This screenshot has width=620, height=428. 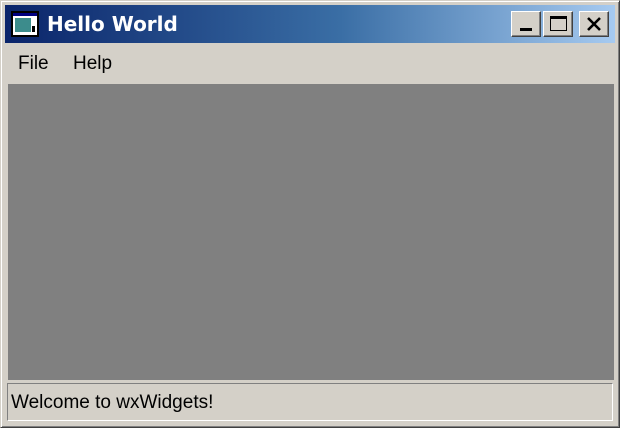 I want to click on maximize-button, so click(x=558, y=24).